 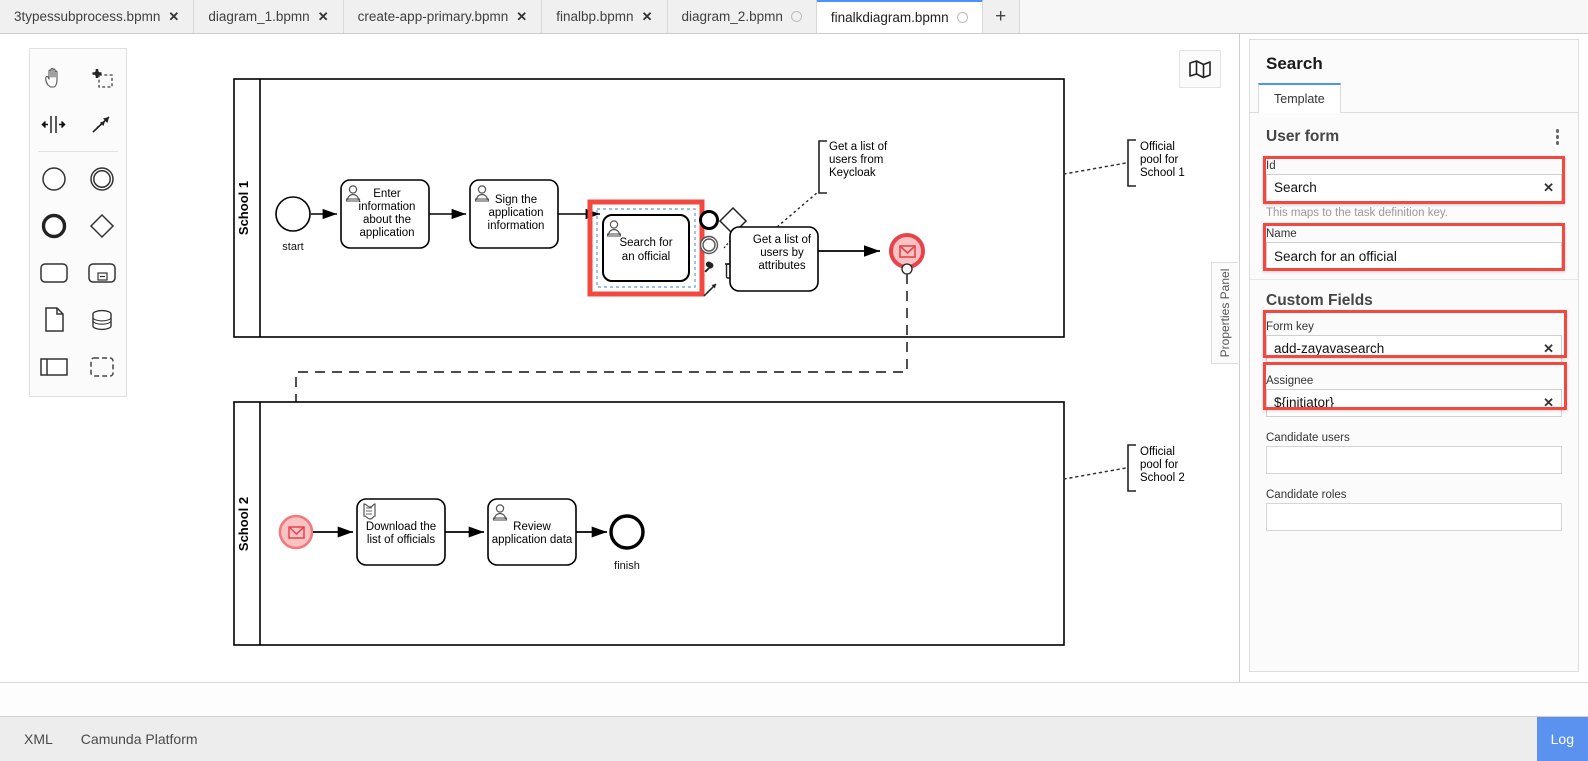 What do you see at coordinates (1414, 459) in the screenshot?
I see `candidate-users-input` at bounding box center [1414, 459].